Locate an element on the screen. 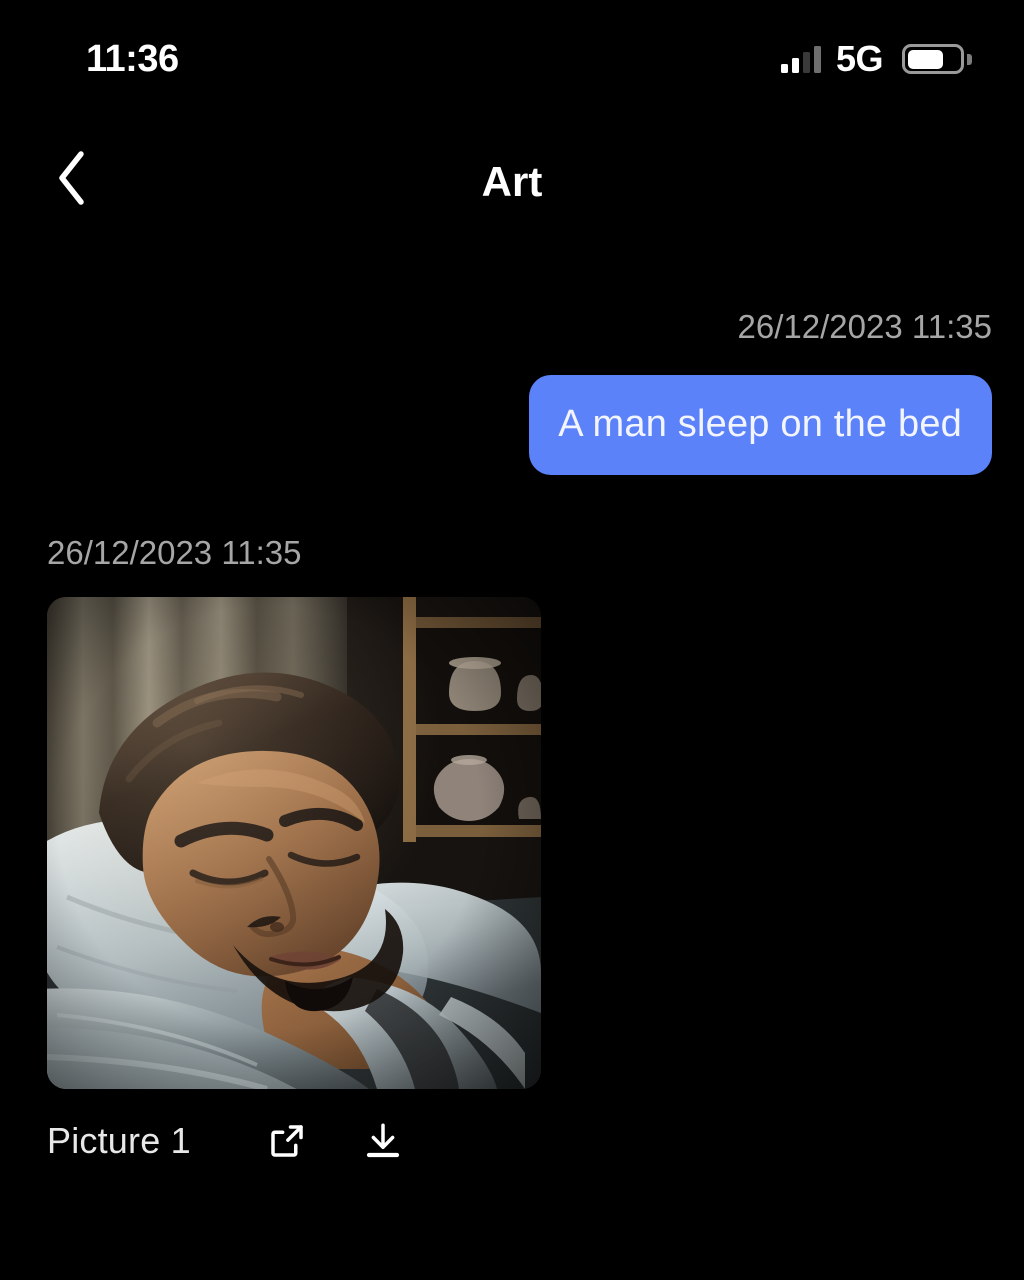 The width and height of the screenshot is (1024, 1280). attachment-caption: Picture 1 is located at coordinates (119, 1141).